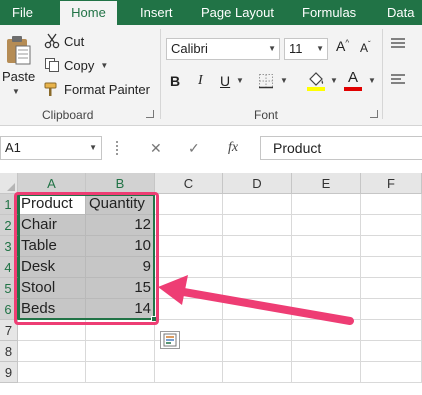  Describe the element at coordinates (257, 225) in the screenshot. I see `cell-d2` at that location.